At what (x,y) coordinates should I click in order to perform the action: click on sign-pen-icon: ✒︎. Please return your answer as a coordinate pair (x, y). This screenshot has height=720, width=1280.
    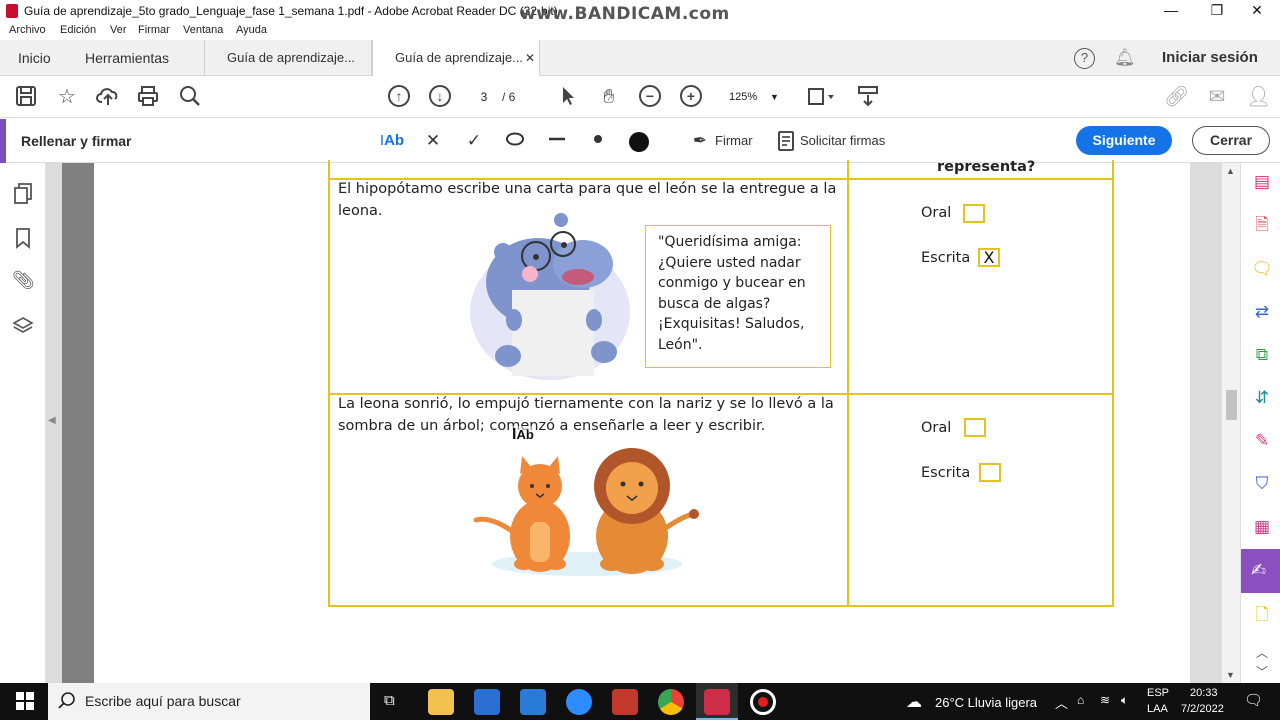
    Looking at the image, I should click on (700, 141).